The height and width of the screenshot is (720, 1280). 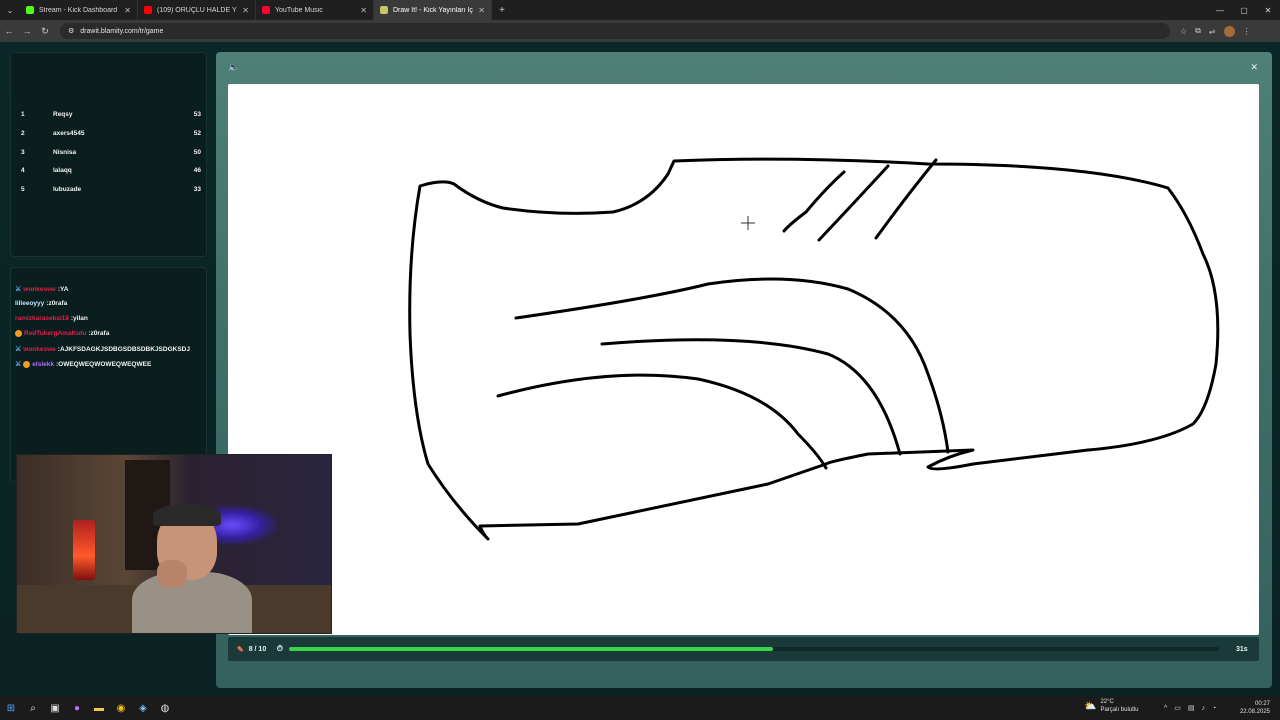 I want to click on browser-tab: YouTube Music ✕, so click(x=315, y=10).